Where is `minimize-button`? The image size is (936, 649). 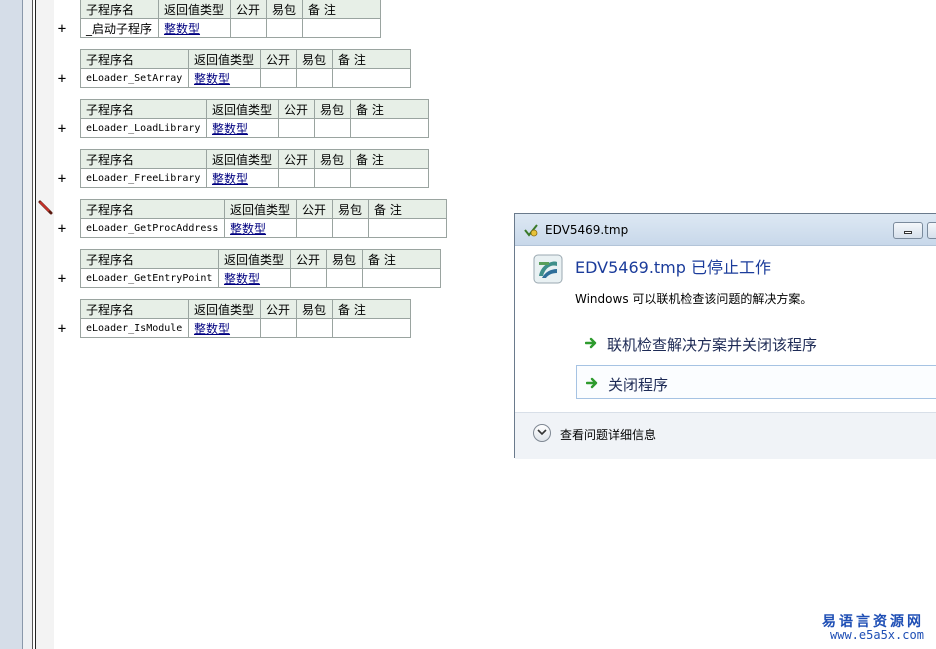
minimize-button is located at coordinates (908, 230).